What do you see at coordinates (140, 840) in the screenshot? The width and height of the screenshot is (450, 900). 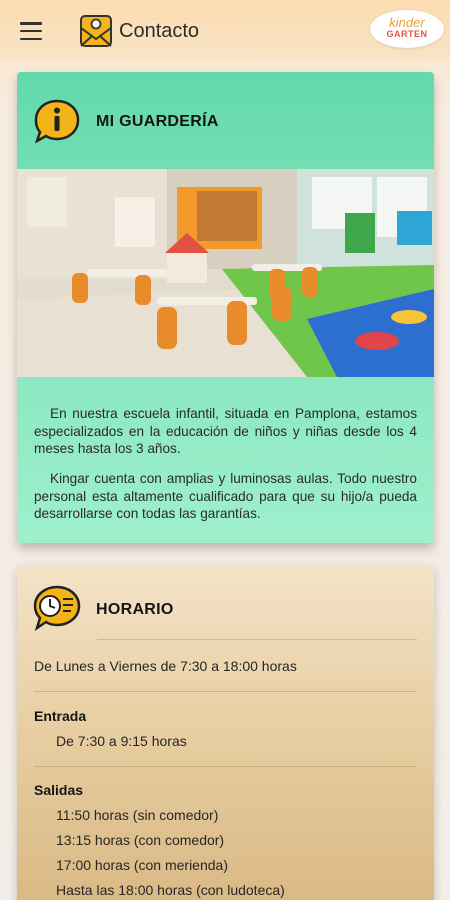 I see `salida-item: 13:15 horas (con comedor)` at bounding box center [140, 840].